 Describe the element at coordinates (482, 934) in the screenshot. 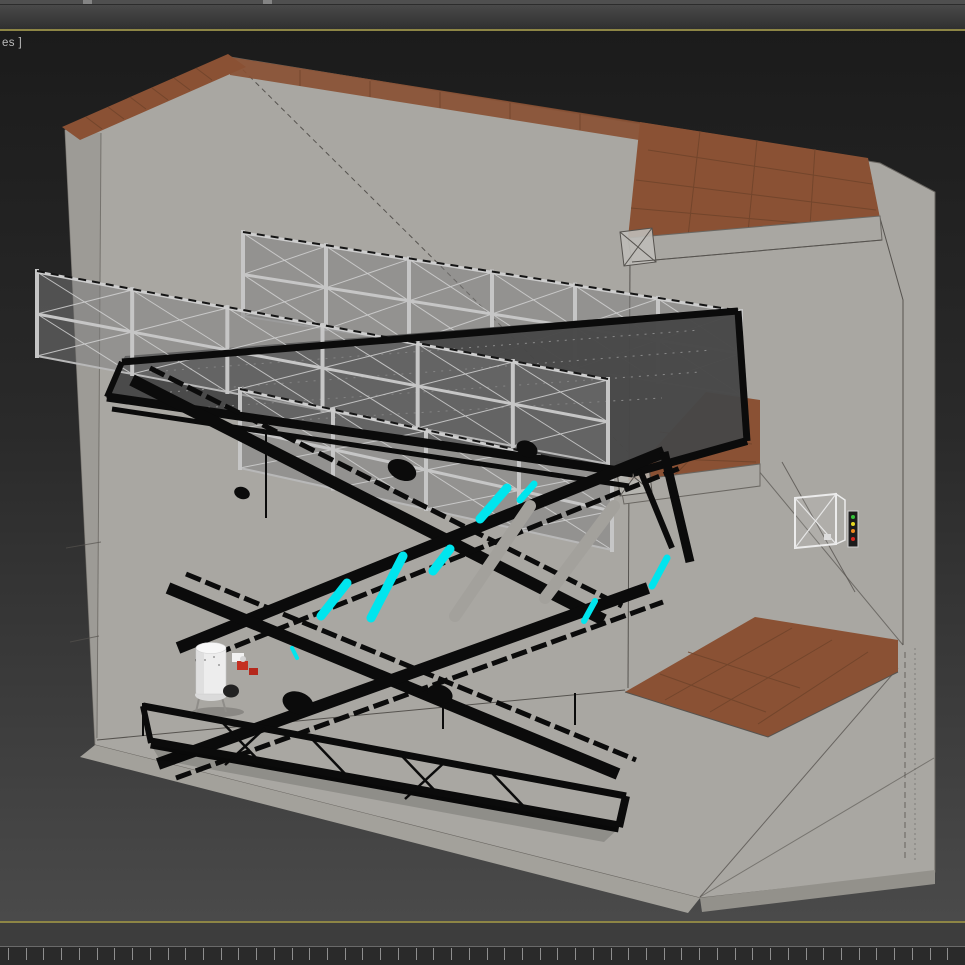

I see `time-slider-bar` at that location.